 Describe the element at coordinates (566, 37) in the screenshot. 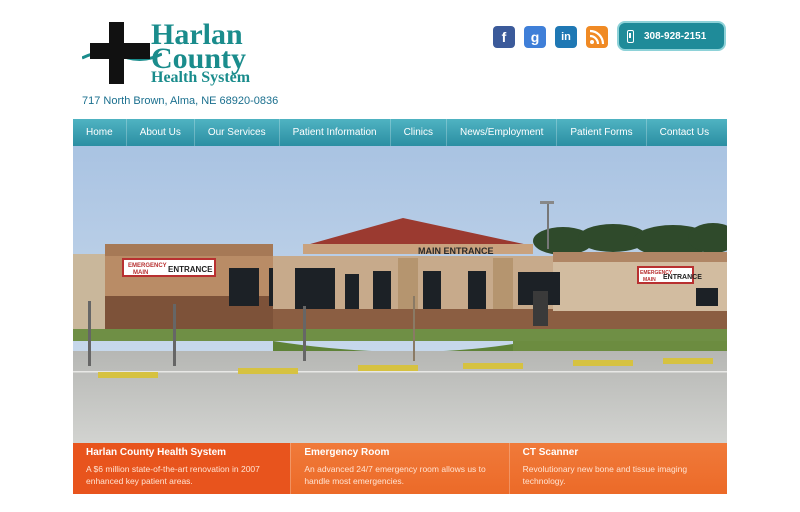

I see `linkedin-icon: in` at that location.